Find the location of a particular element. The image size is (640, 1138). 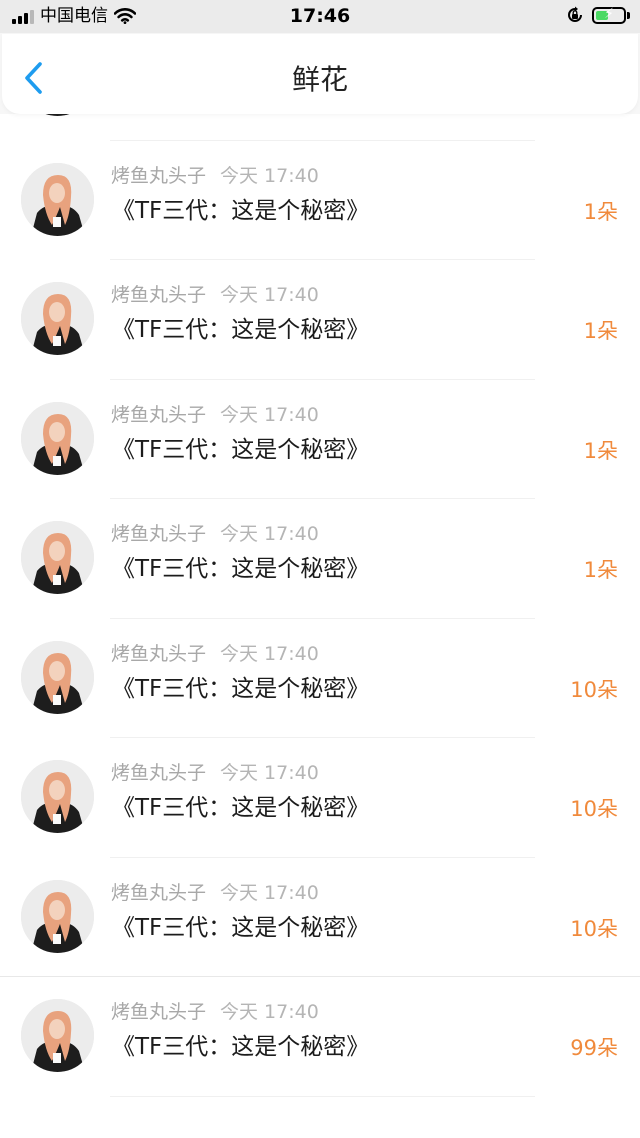

battery-icon: ⚡ is located at coordinates (609, 14).